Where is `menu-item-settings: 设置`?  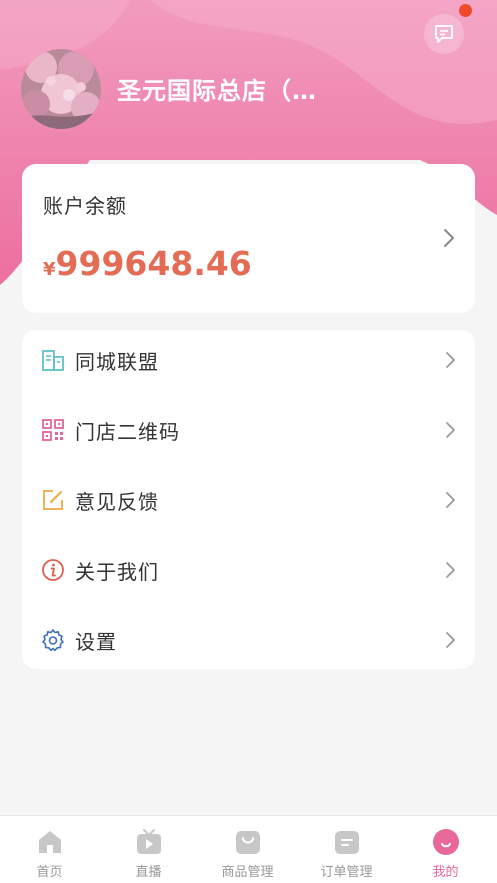 menu-item-settings: 设置 is located at coordinates (248, 640).